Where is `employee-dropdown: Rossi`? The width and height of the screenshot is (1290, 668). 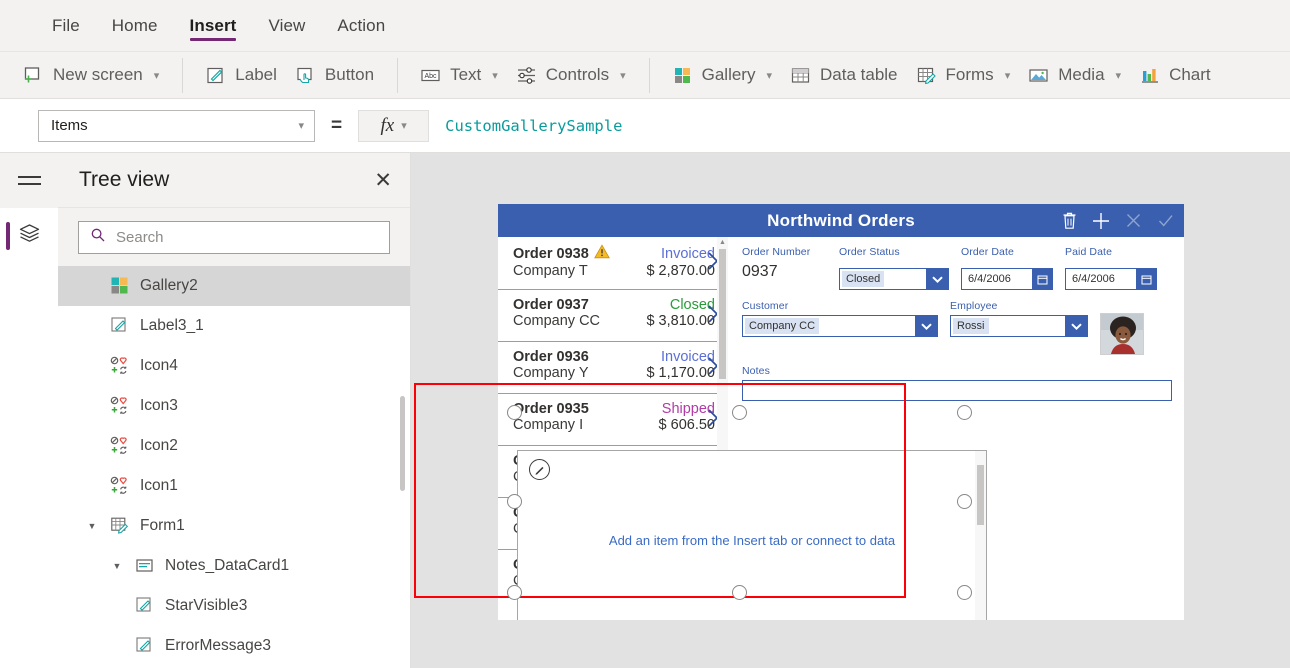
employee-dropdown: Rossi is located at coordinates (1019, 326).